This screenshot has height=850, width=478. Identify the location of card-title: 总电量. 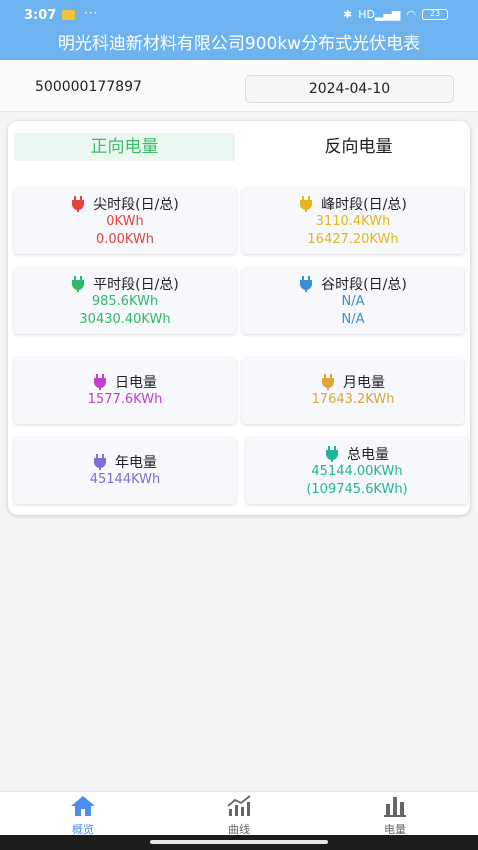
(368, 455).